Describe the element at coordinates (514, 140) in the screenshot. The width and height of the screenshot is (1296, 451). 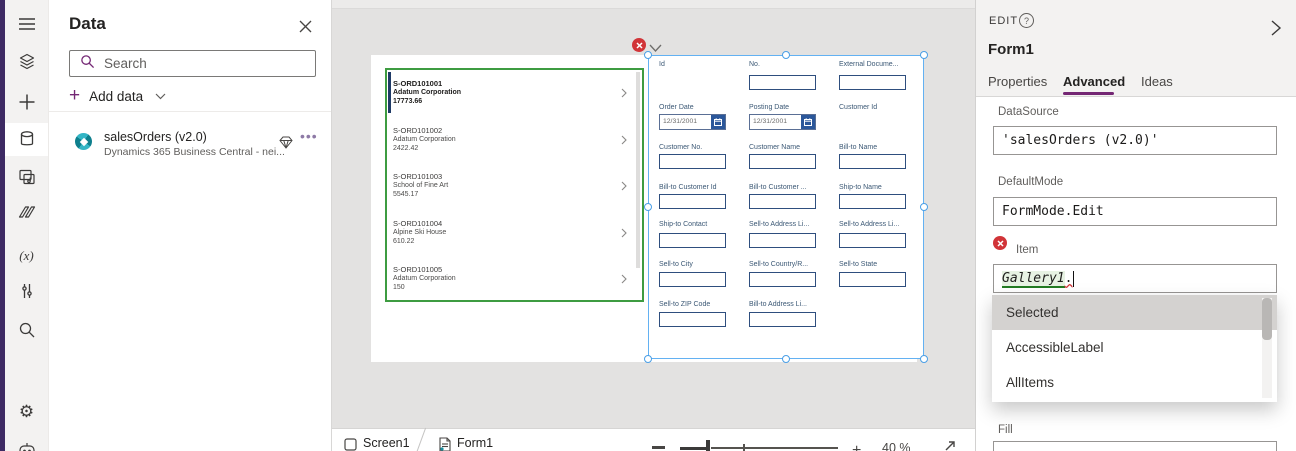
I see `gallery-item: S-ORD101002 Adatum Corporation 2422.42` at that location.